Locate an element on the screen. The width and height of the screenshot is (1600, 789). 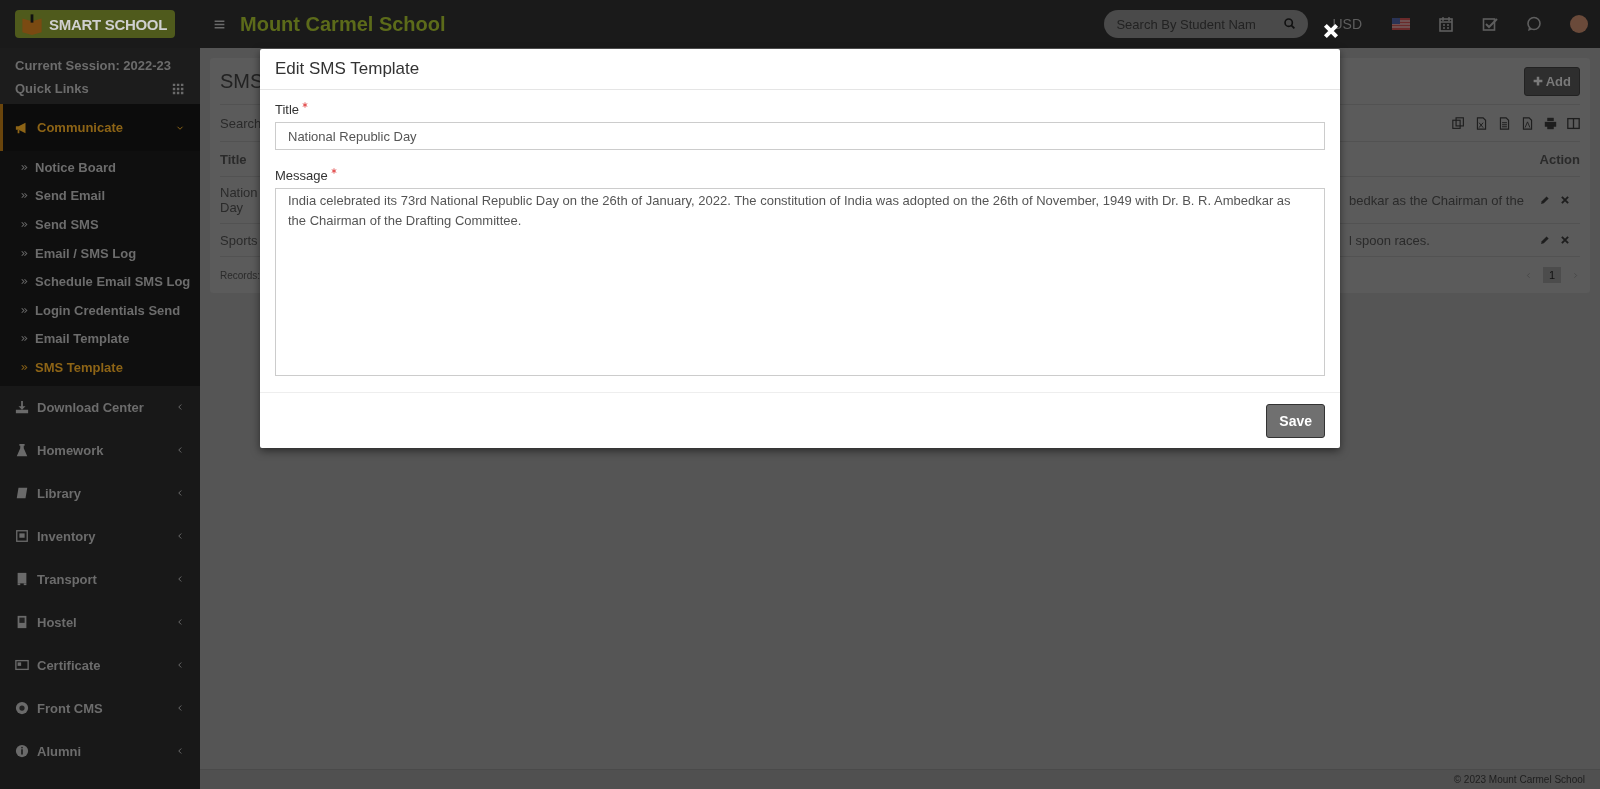
excel-icon is located at coordinates (1481, 123).